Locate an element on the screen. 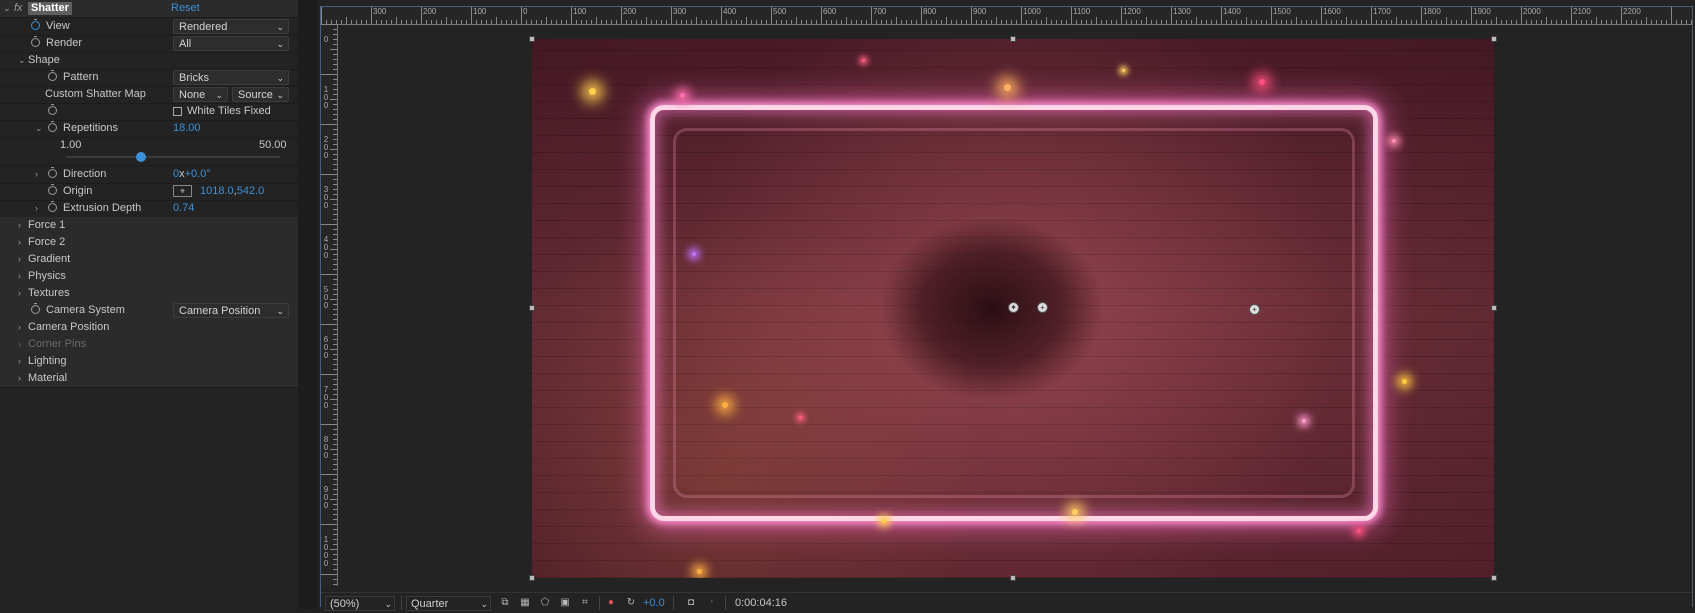 This screenshot has width=1695, height=613. repetitions-slider-track is located at coordinates (173, 157).